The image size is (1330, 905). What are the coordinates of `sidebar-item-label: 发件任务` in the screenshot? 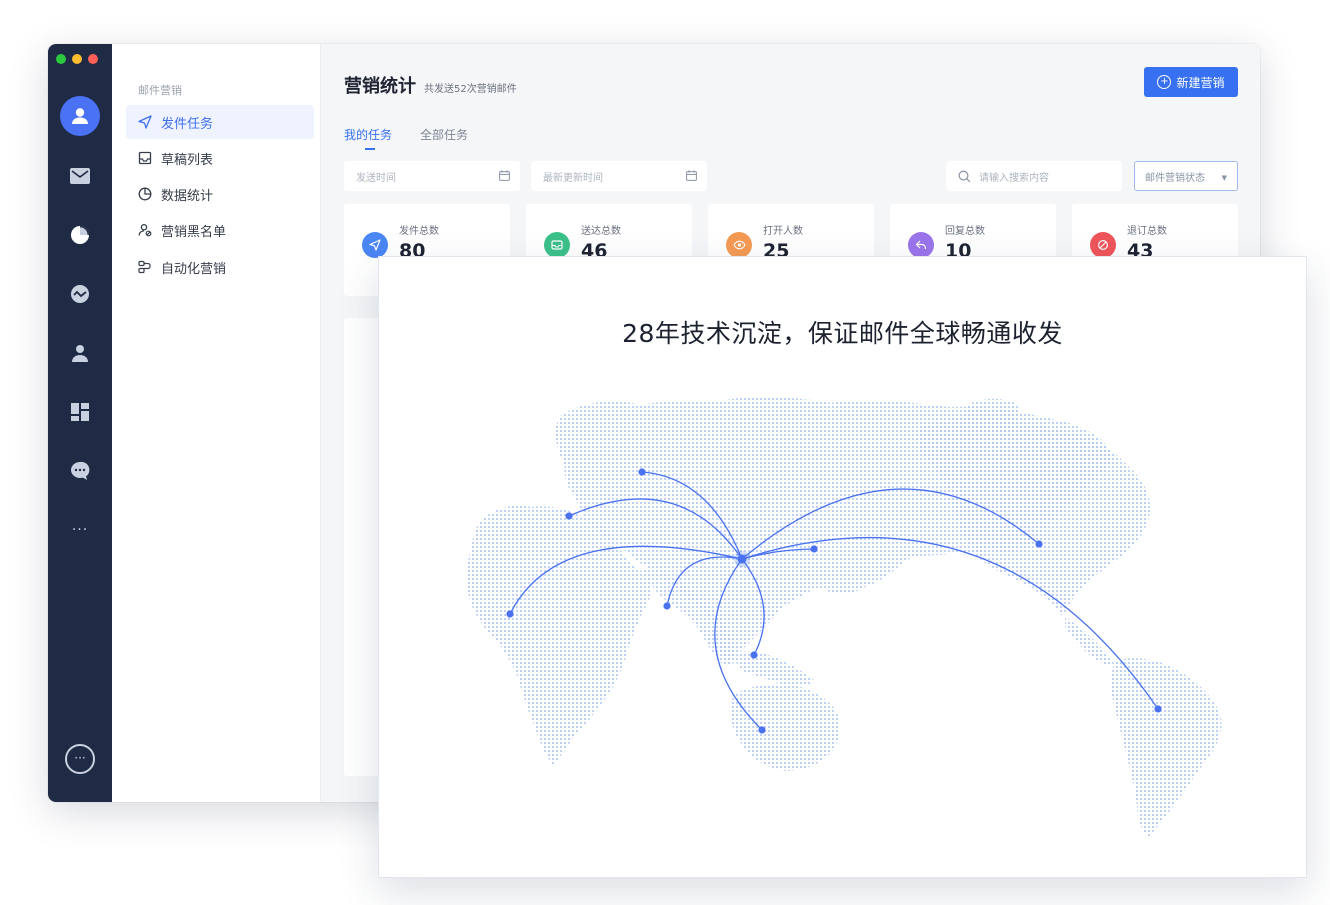 It's located at (187, 124).